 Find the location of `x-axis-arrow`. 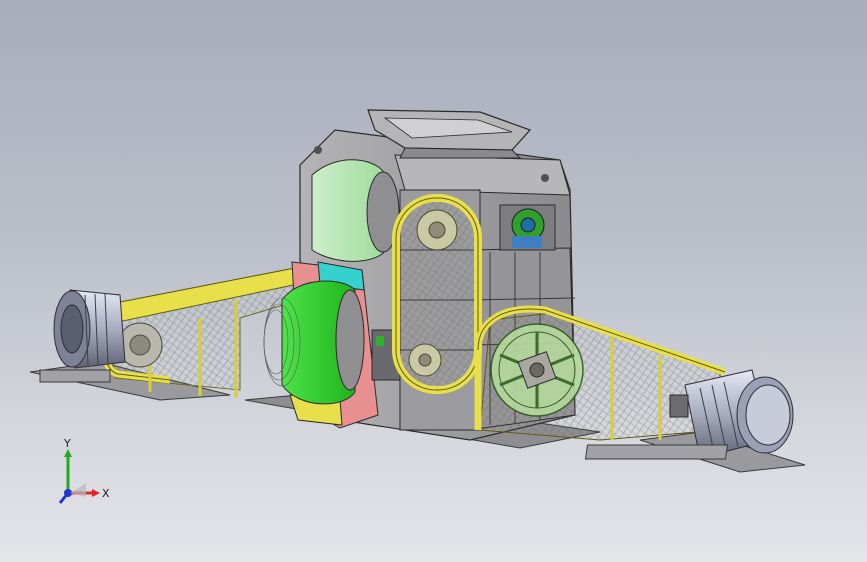

x-axis-arrow is located at coordinates (96, 493).